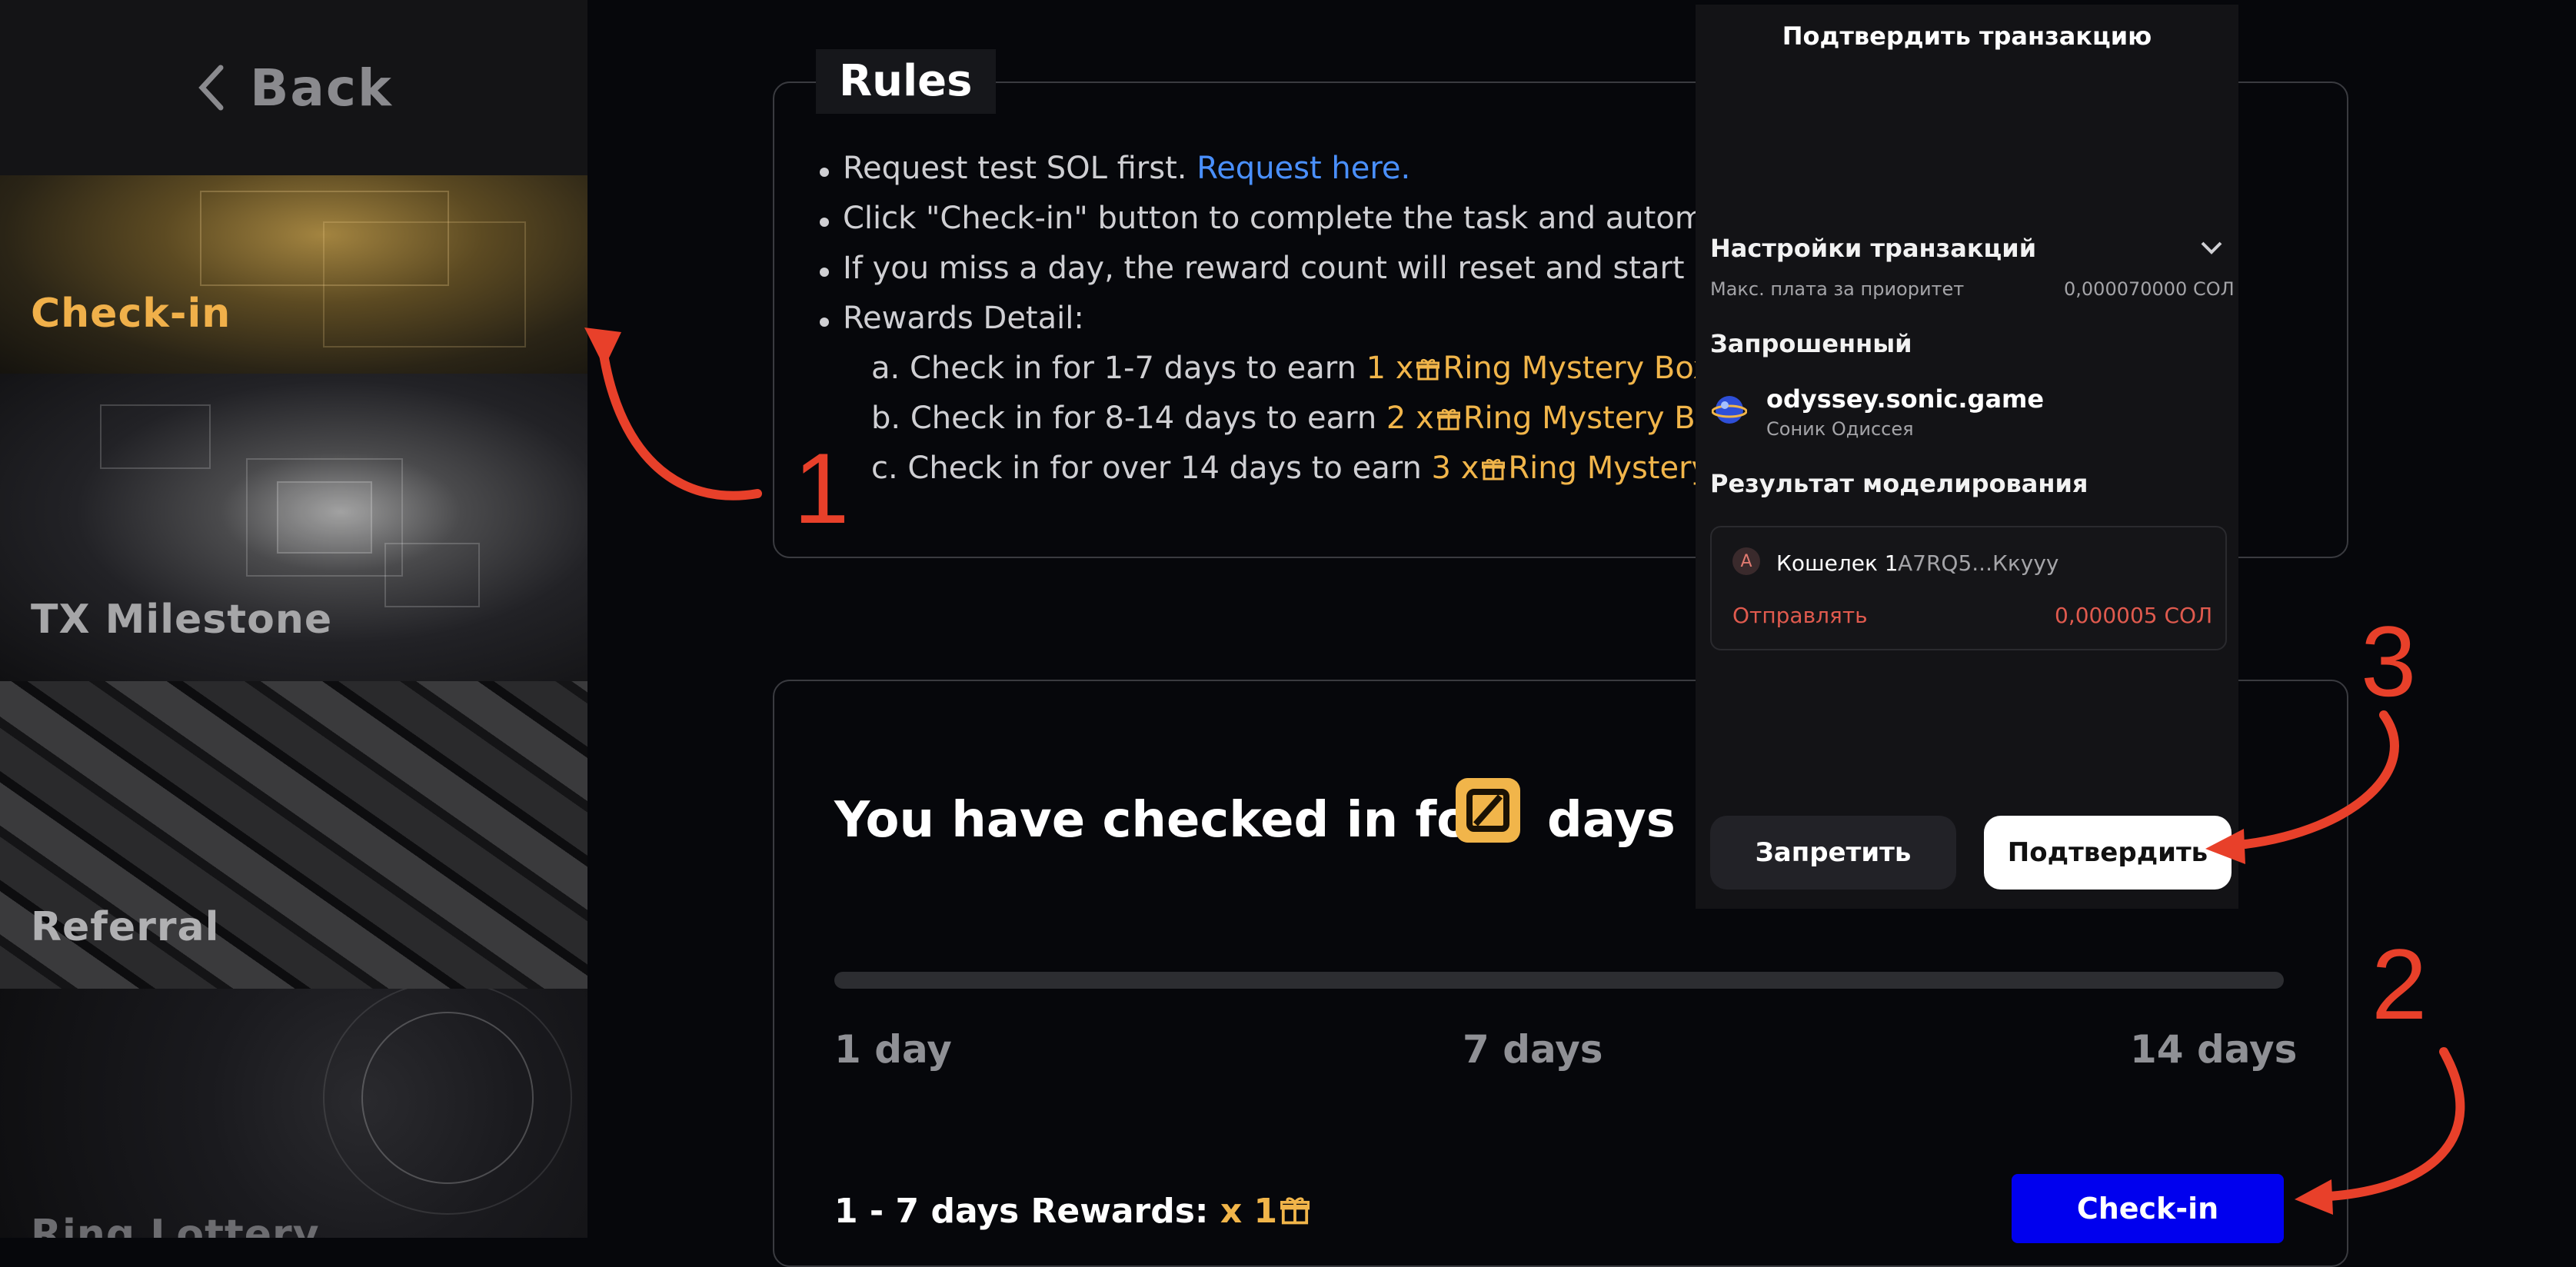 The image size is (2576, 1267). I want to click on reward-detail-text: a. Check in for 1-7 days to earn, so click(1118, 369).